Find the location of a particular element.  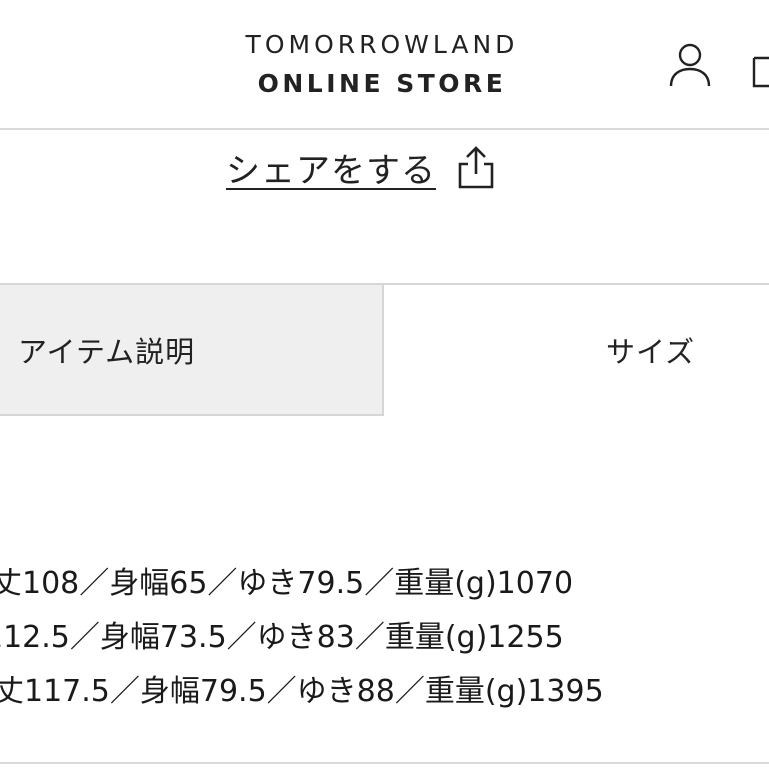

size-row: 丈108／身幅65／ゆき79.5／重量(g)1070 is located at coordinates (287, 583).